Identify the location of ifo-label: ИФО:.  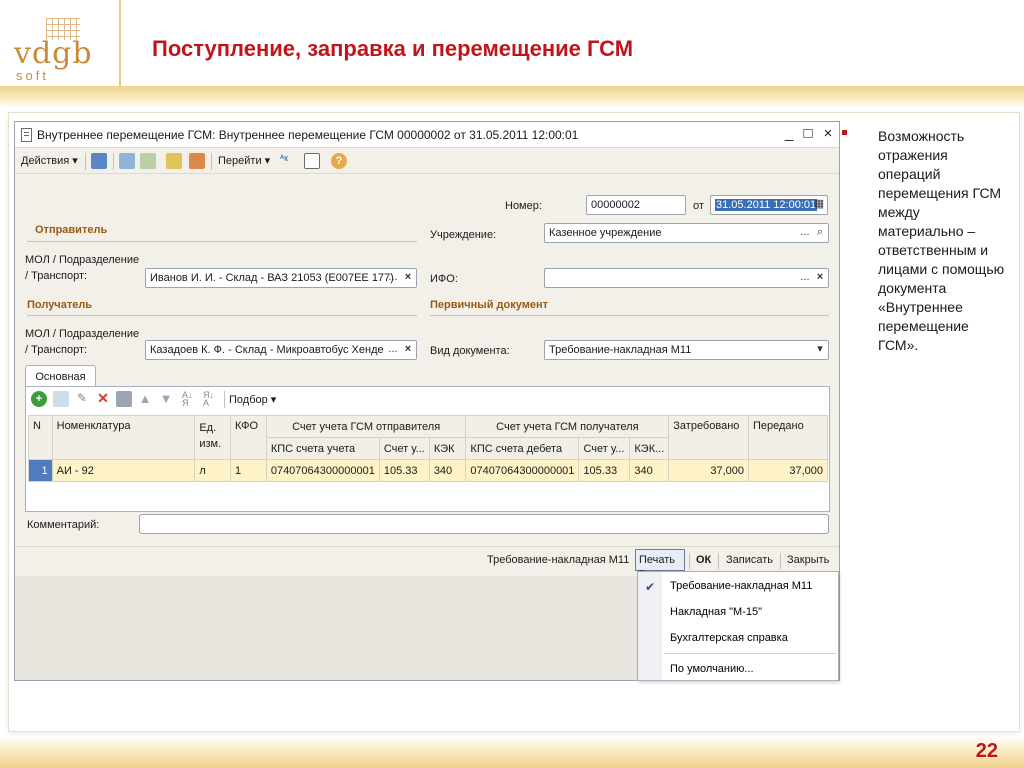
(444, 279).